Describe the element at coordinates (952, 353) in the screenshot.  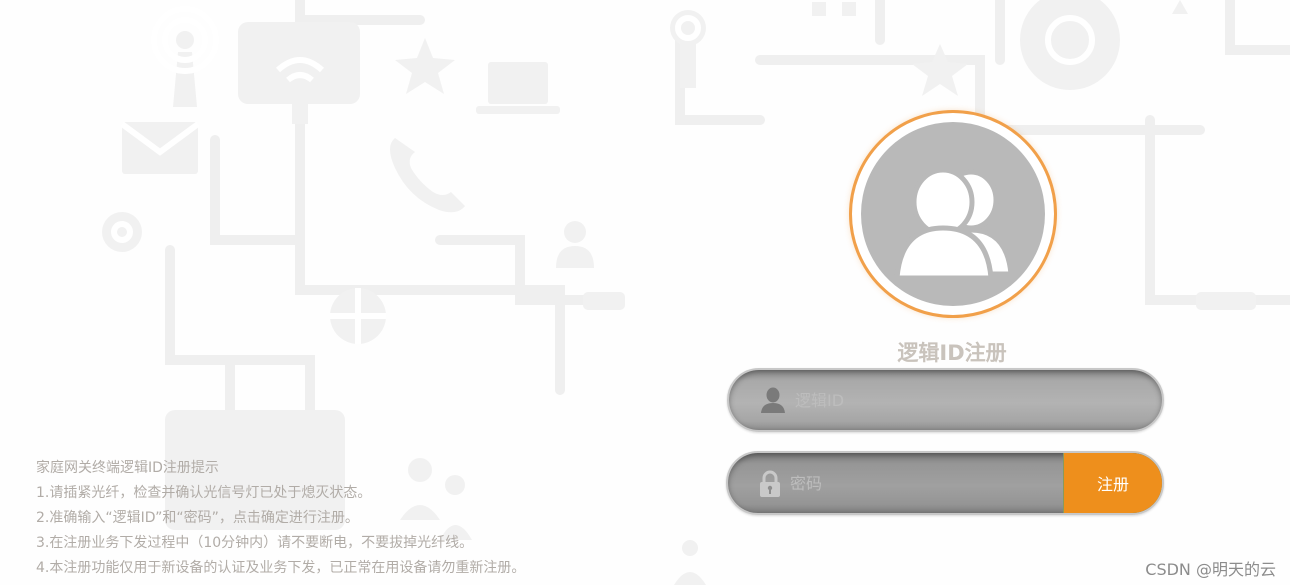
I see `form-title: 逻辑ID注册` at that location.